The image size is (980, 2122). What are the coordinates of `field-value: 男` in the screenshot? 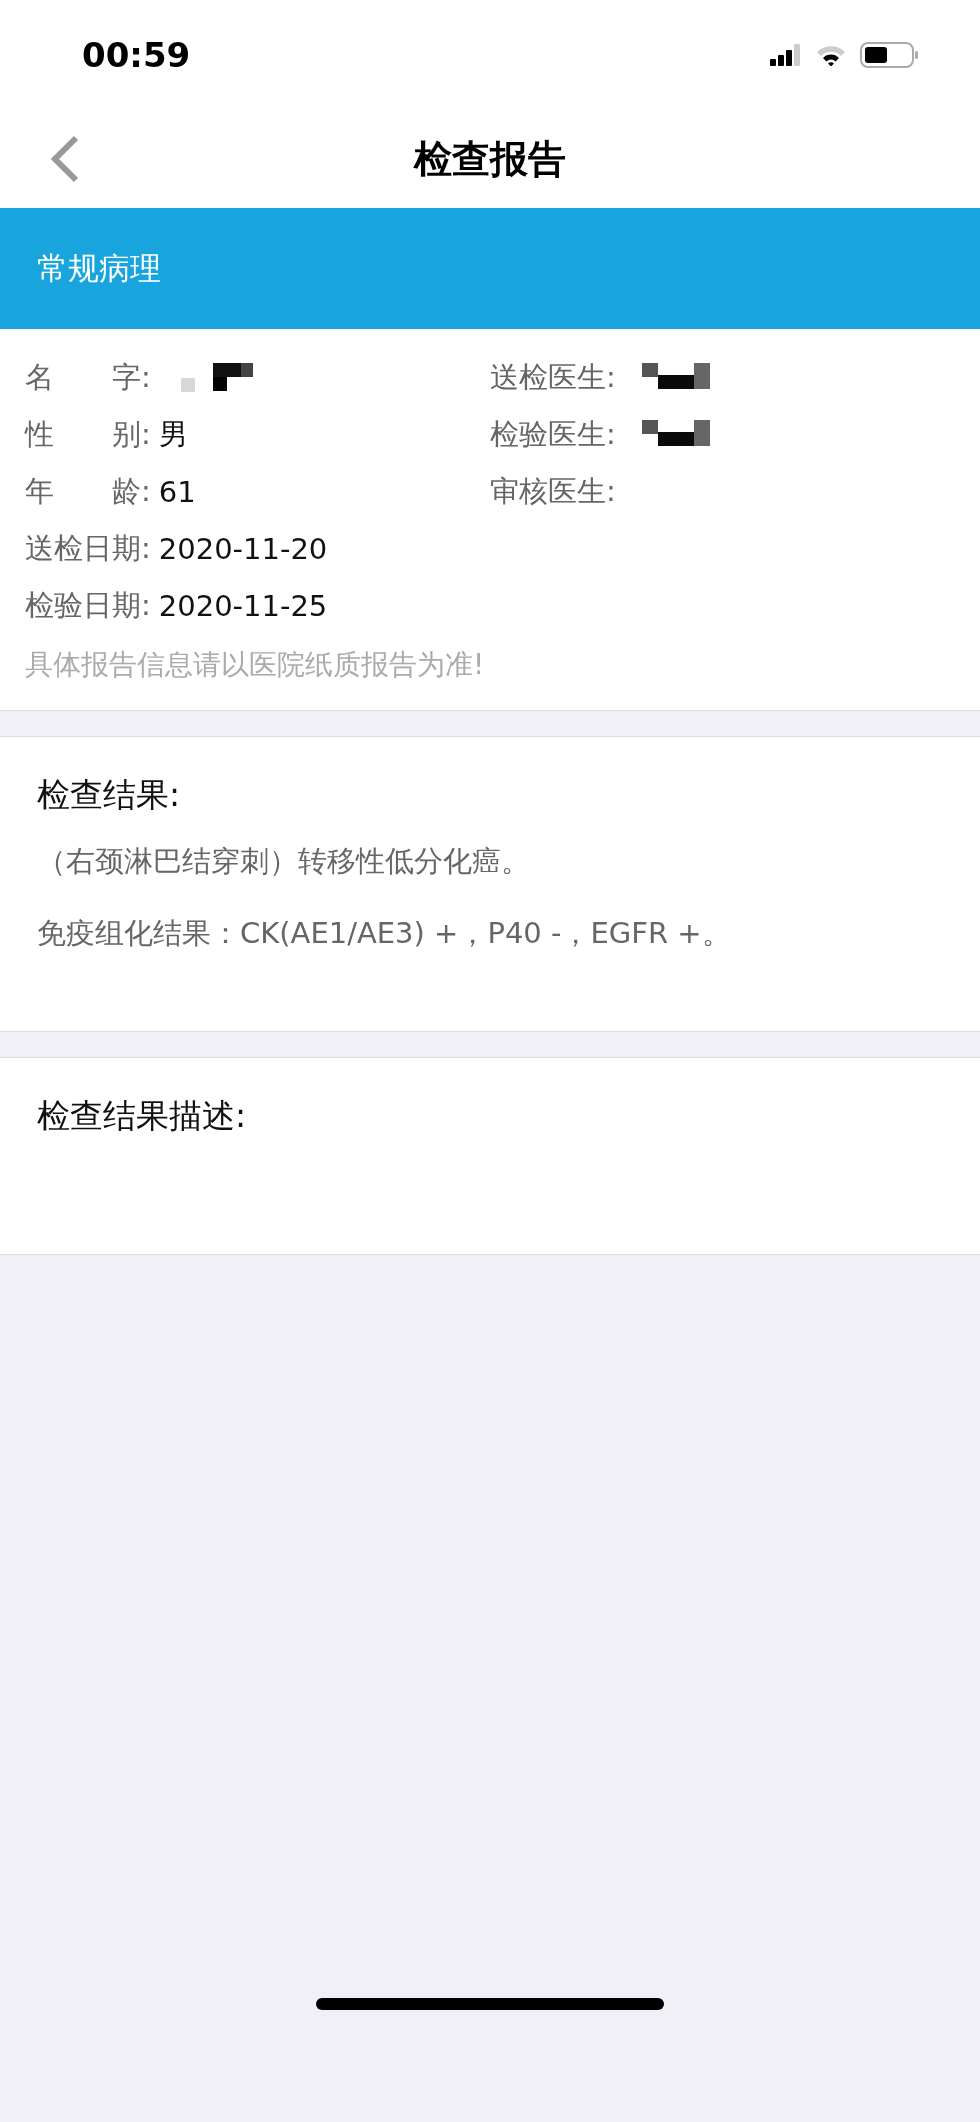 It's located at (173, 434).